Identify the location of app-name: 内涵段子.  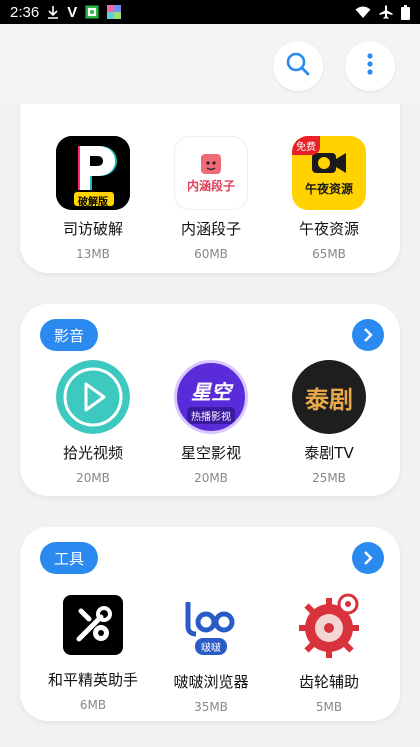
(210, 229).